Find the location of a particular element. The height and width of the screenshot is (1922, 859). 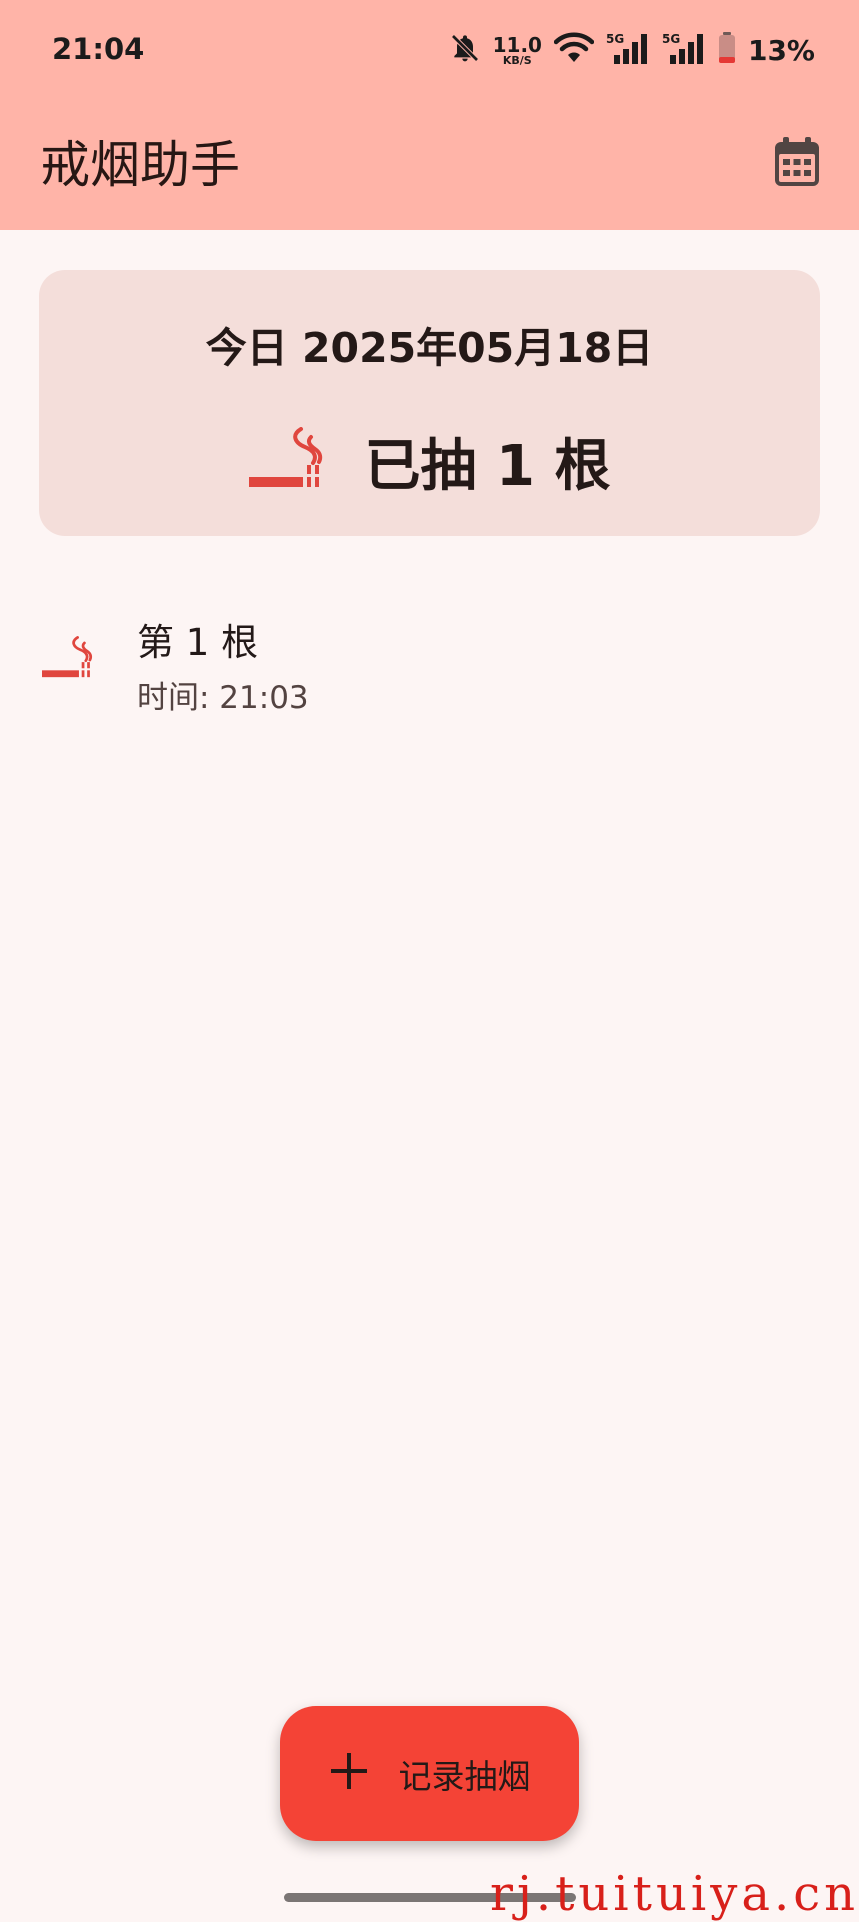

record-time: 时间: 21:03 is located at coordinates (223, 698).